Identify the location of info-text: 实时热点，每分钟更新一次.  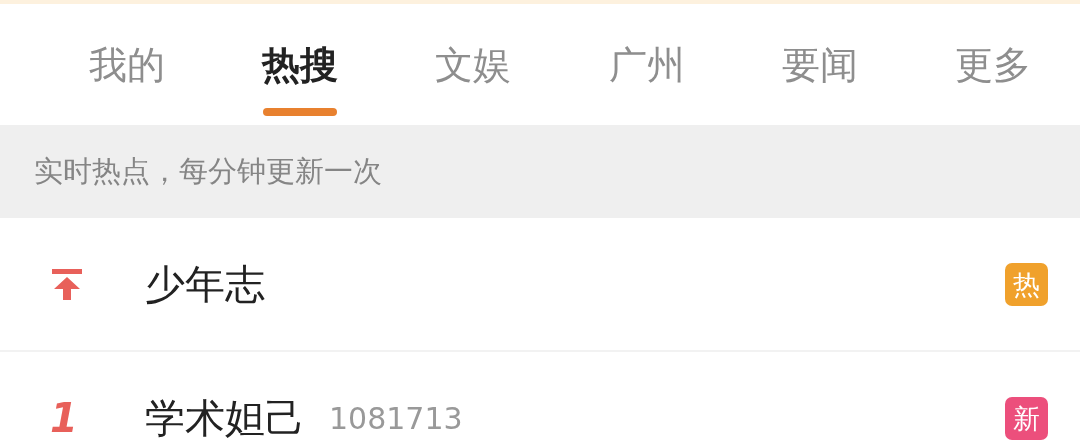
(208, 171).